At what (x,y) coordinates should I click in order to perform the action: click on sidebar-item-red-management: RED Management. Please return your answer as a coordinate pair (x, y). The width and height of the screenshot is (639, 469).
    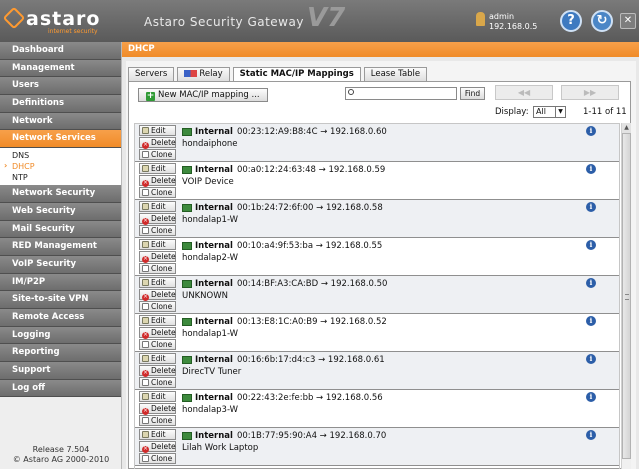
    Looking at the image, I should click on (60, 247).